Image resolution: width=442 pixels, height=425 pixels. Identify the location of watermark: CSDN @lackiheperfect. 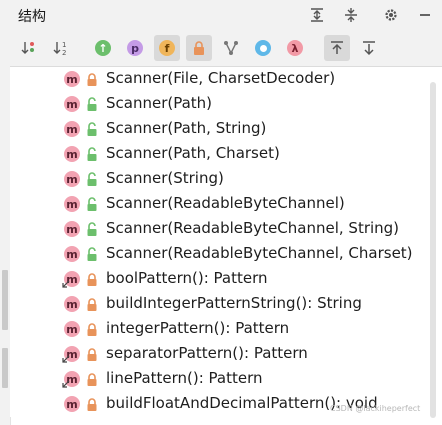
(375, 408).